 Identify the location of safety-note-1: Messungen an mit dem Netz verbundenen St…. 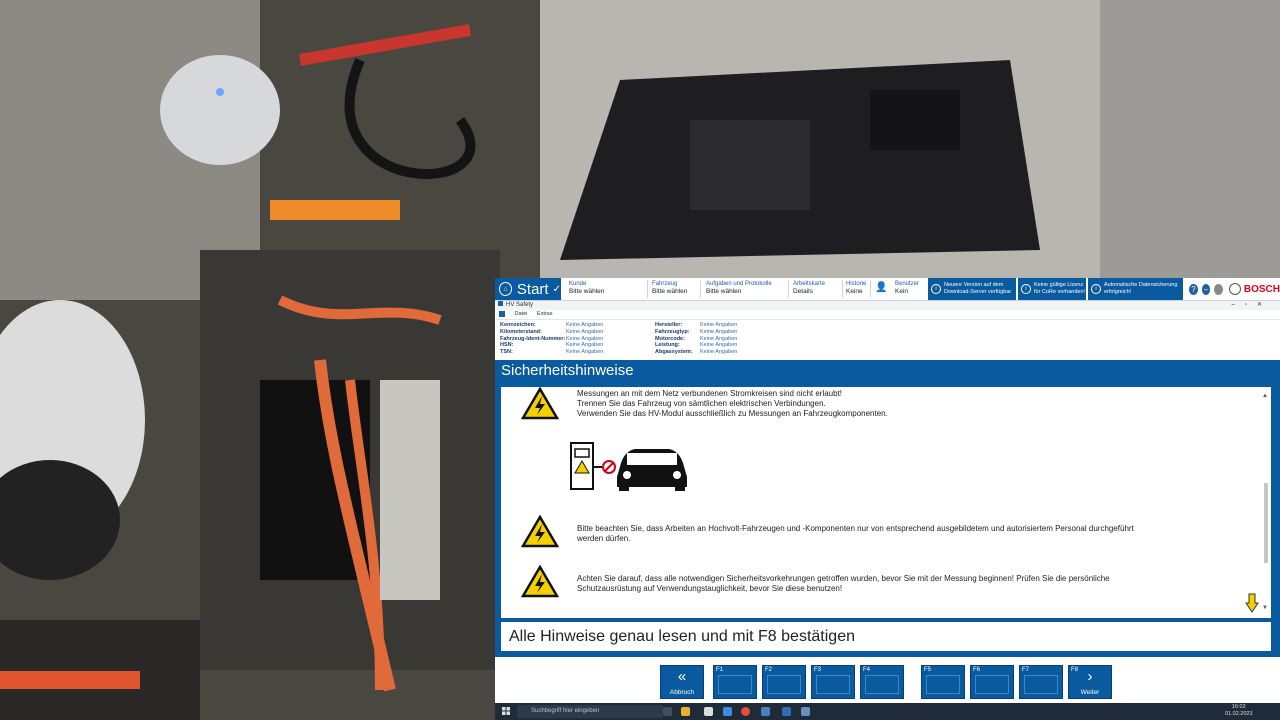
(732, 404).